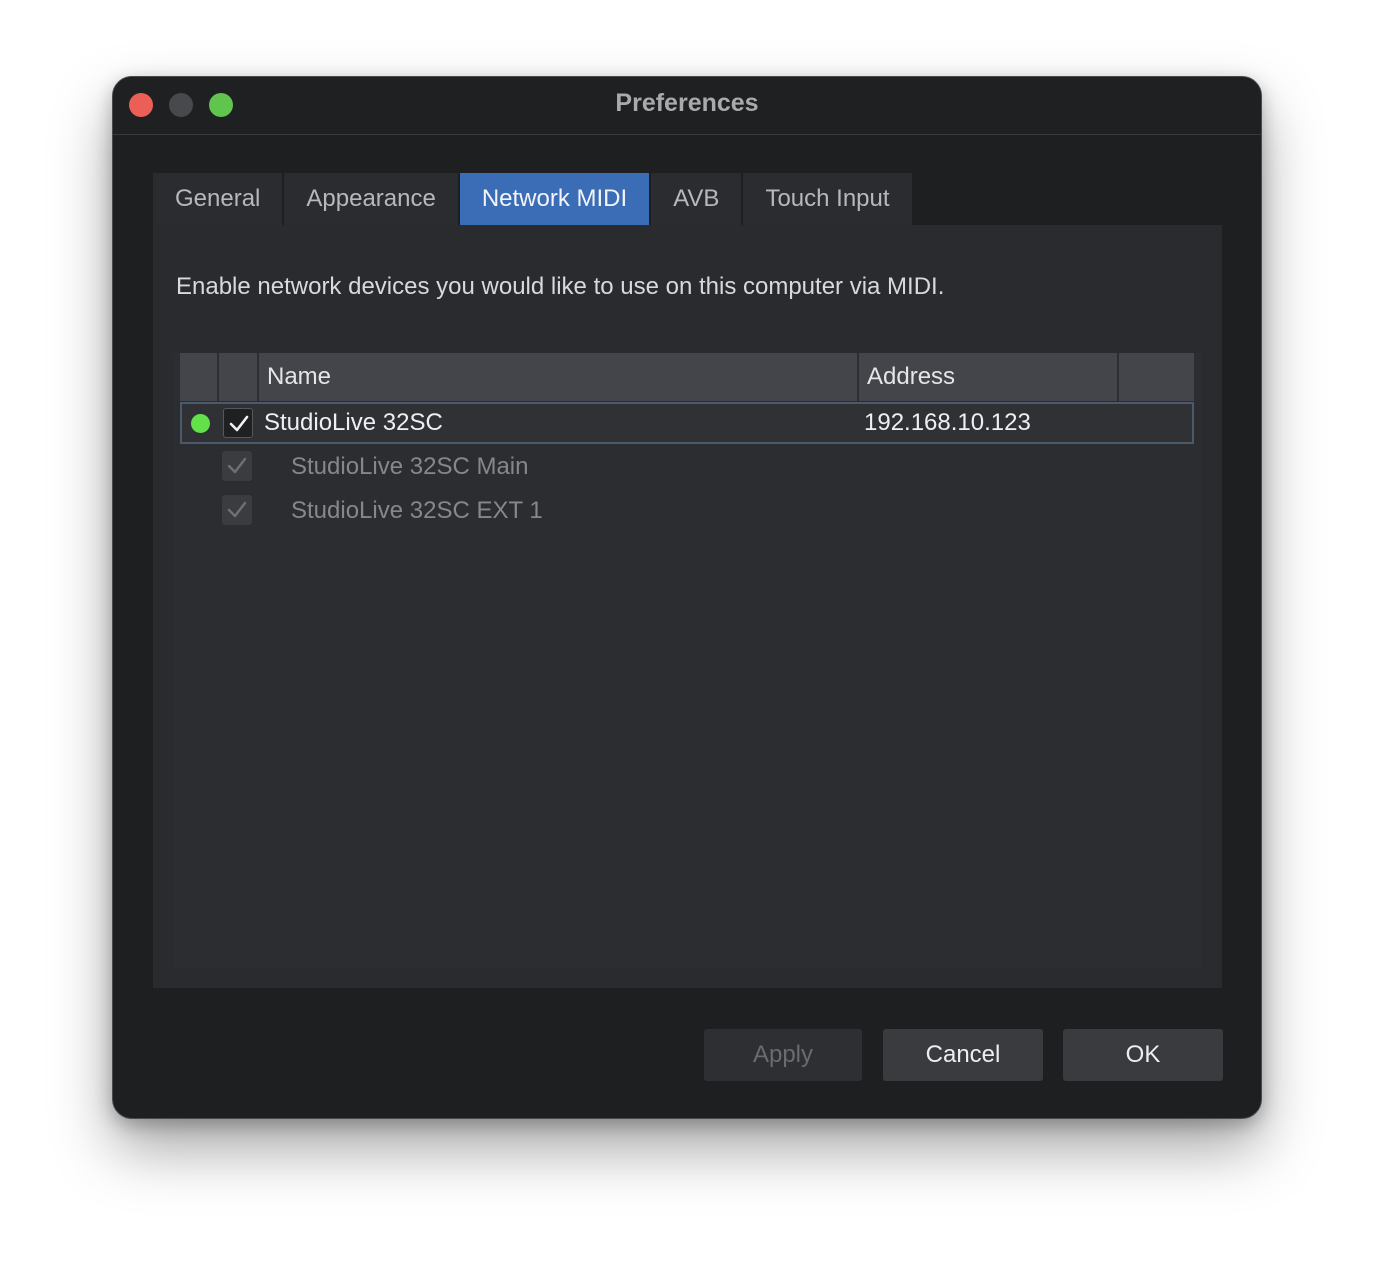  Describe the element at coordinates (827, 199) in the screenshot. I see `tab-touch-input: Touch Input` at that location.